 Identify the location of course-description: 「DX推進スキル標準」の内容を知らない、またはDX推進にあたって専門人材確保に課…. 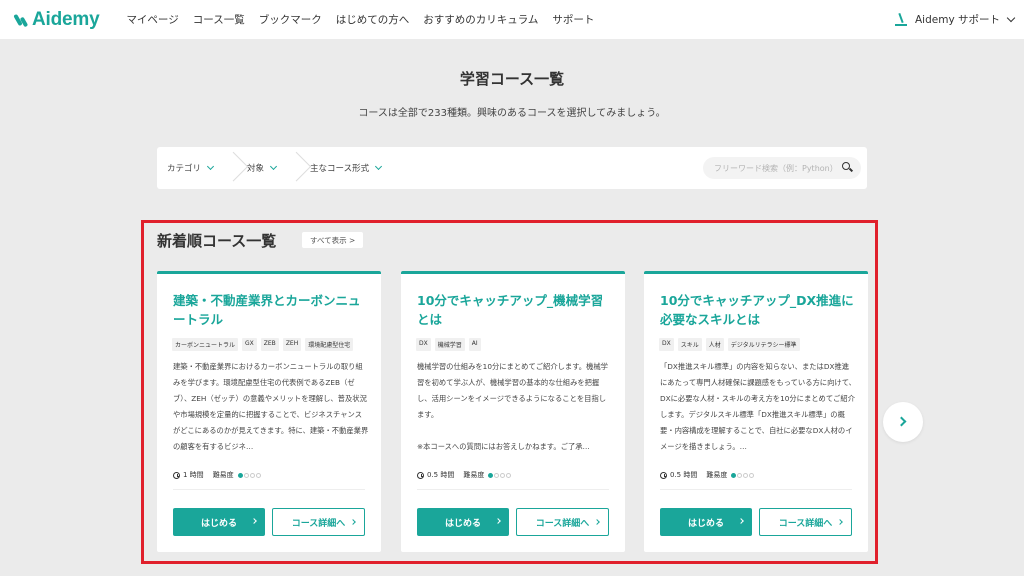
(758, 406).